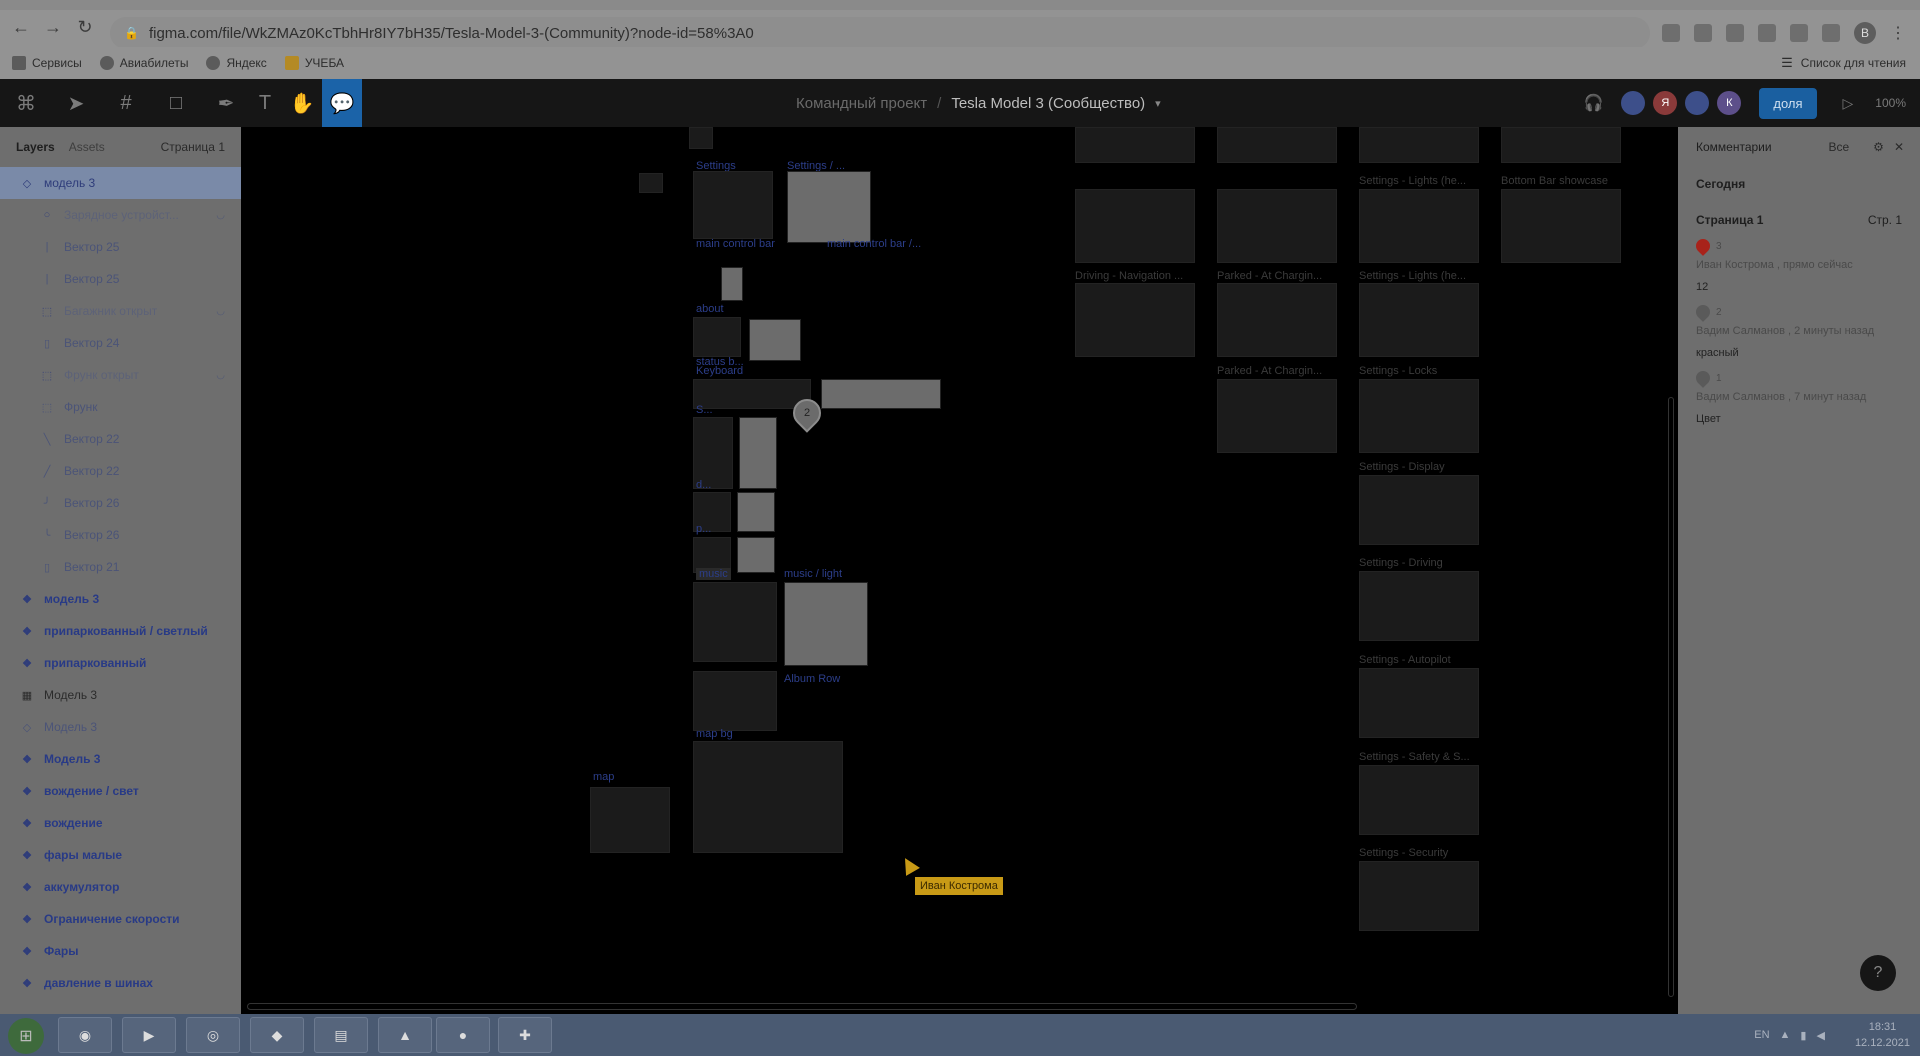  What do you see at coordinates (176, 103) in the screenshot?
I see `shape-tool-icon: □` at bounding box center [176, 103].